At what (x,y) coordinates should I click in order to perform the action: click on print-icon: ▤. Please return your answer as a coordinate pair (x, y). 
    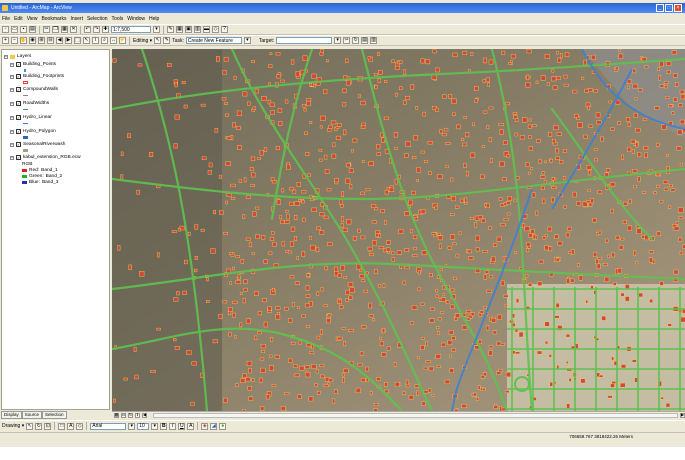
    Looking at the image, I should click on (32, 29).